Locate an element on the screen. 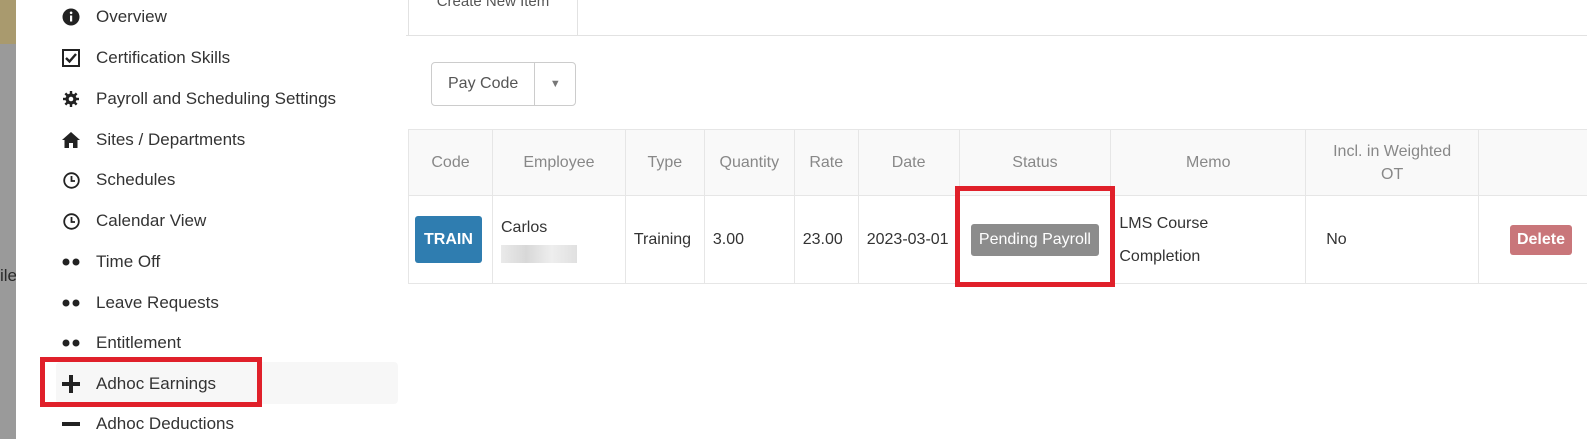  cell-weighted-ot: No is located at coordinates (1392, 239).